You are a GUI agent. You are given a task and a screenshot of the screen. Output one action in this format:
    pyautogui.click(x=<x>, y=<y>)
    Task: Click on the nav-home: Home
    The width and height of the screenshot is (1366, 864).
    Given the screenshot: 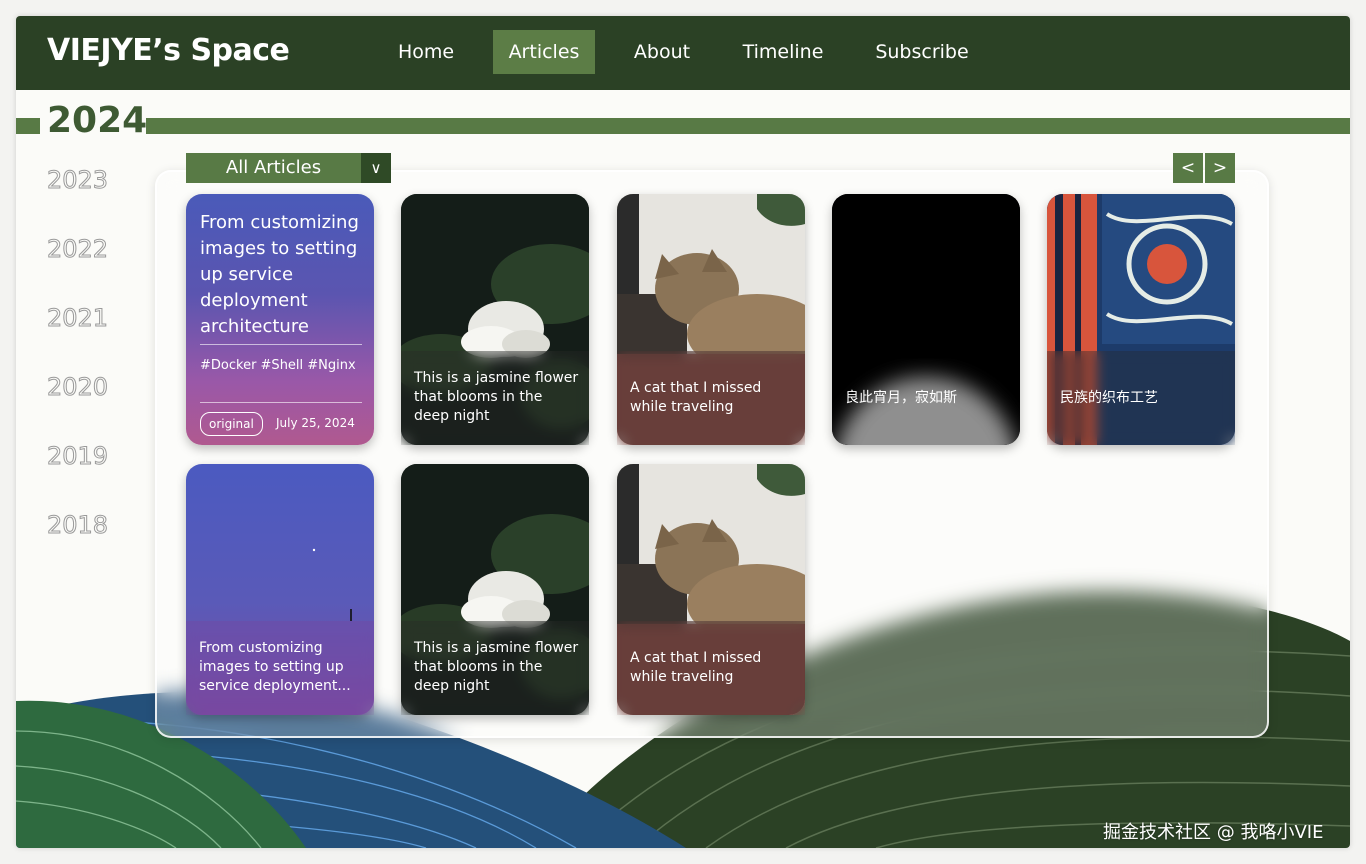 What is the action you would take?
    pyautogui.click(x=426, y=52)
    